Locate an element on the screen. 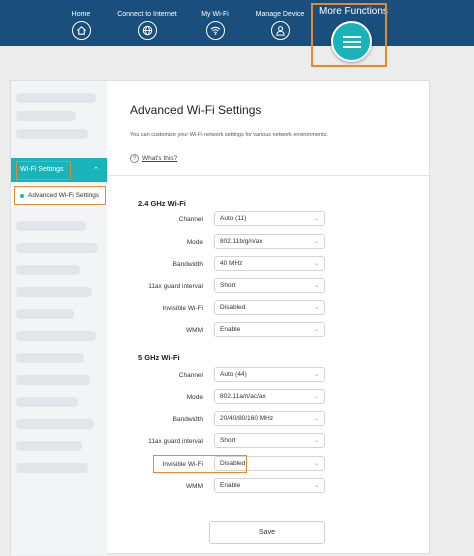 The image size is (474, 556). user-icon is located at coordinates (280, 30).